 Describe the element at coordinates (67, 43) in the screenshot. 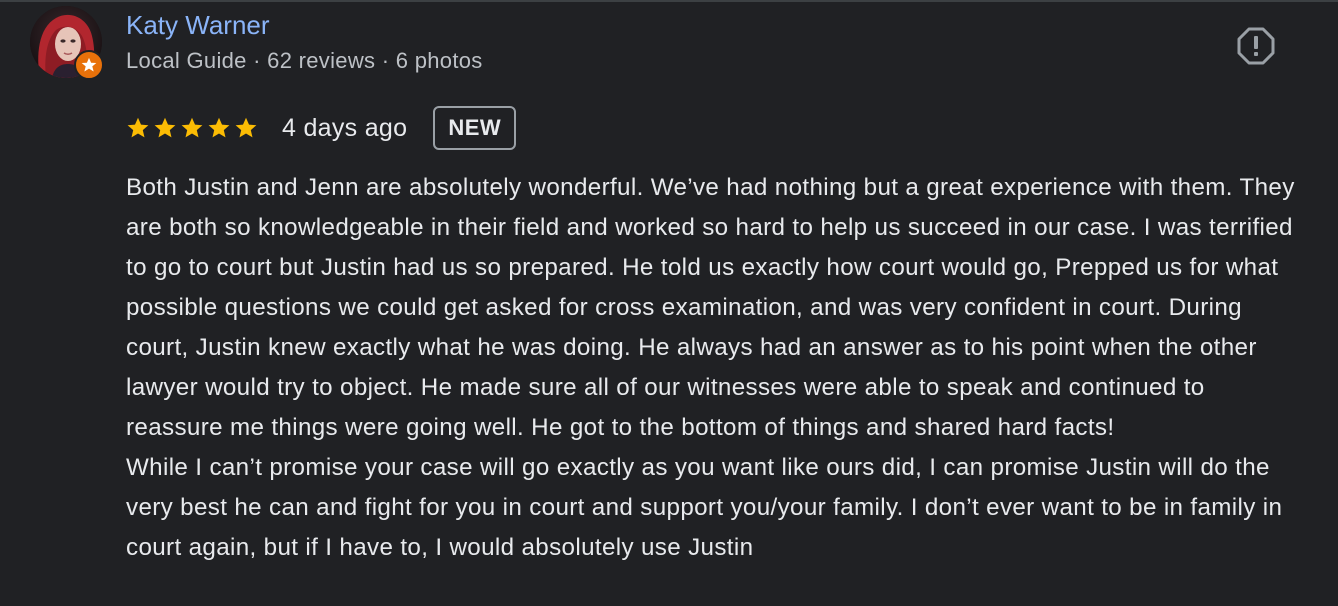

I see `reviewer-avatar-wrap` at that location.